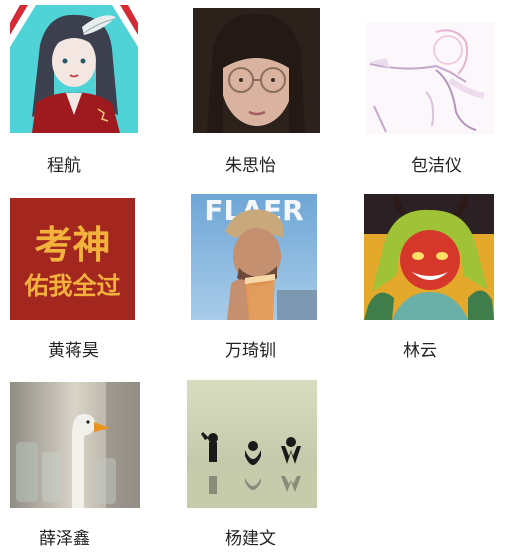  I want to click on contact-name: 薛泽鑫, so click(64, 539).